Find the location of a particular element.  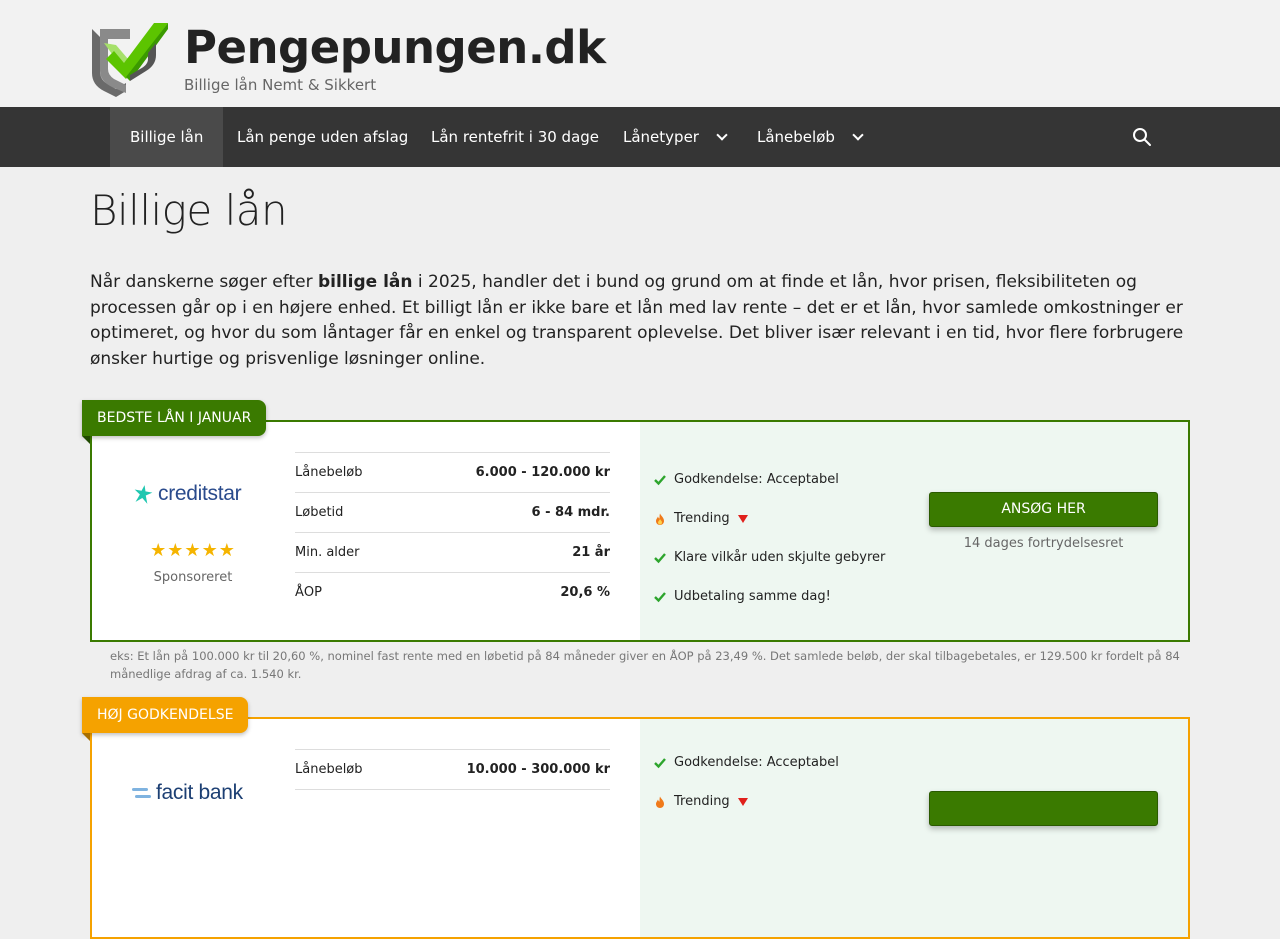

creditstar-logo: creditstar is located at coordinates (202, 494).